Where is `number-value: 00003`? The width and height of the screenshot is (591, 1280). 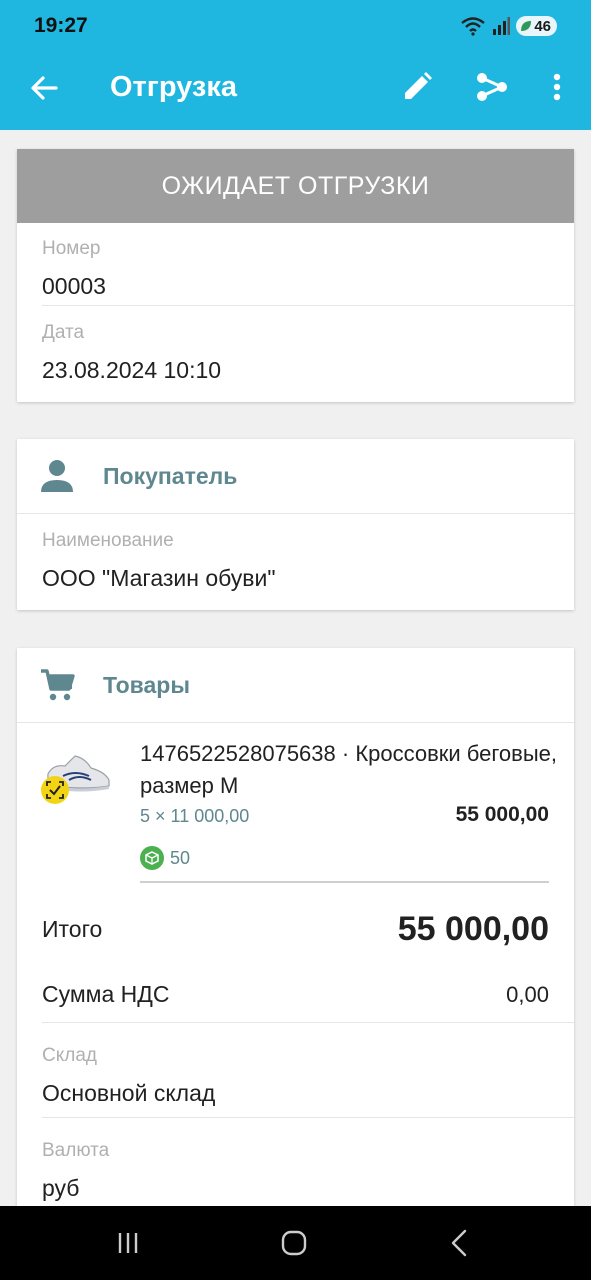
number-value: 00003 is located at coordinates (74, 286).